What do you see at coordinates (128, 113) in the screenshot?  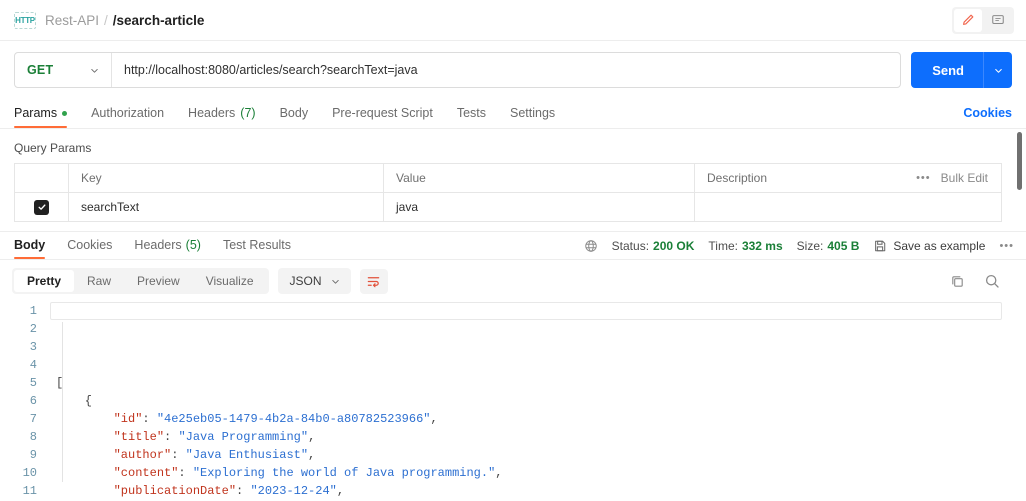 I see `tab-authorization-label: Authorization` at bounding box center [128, 113].